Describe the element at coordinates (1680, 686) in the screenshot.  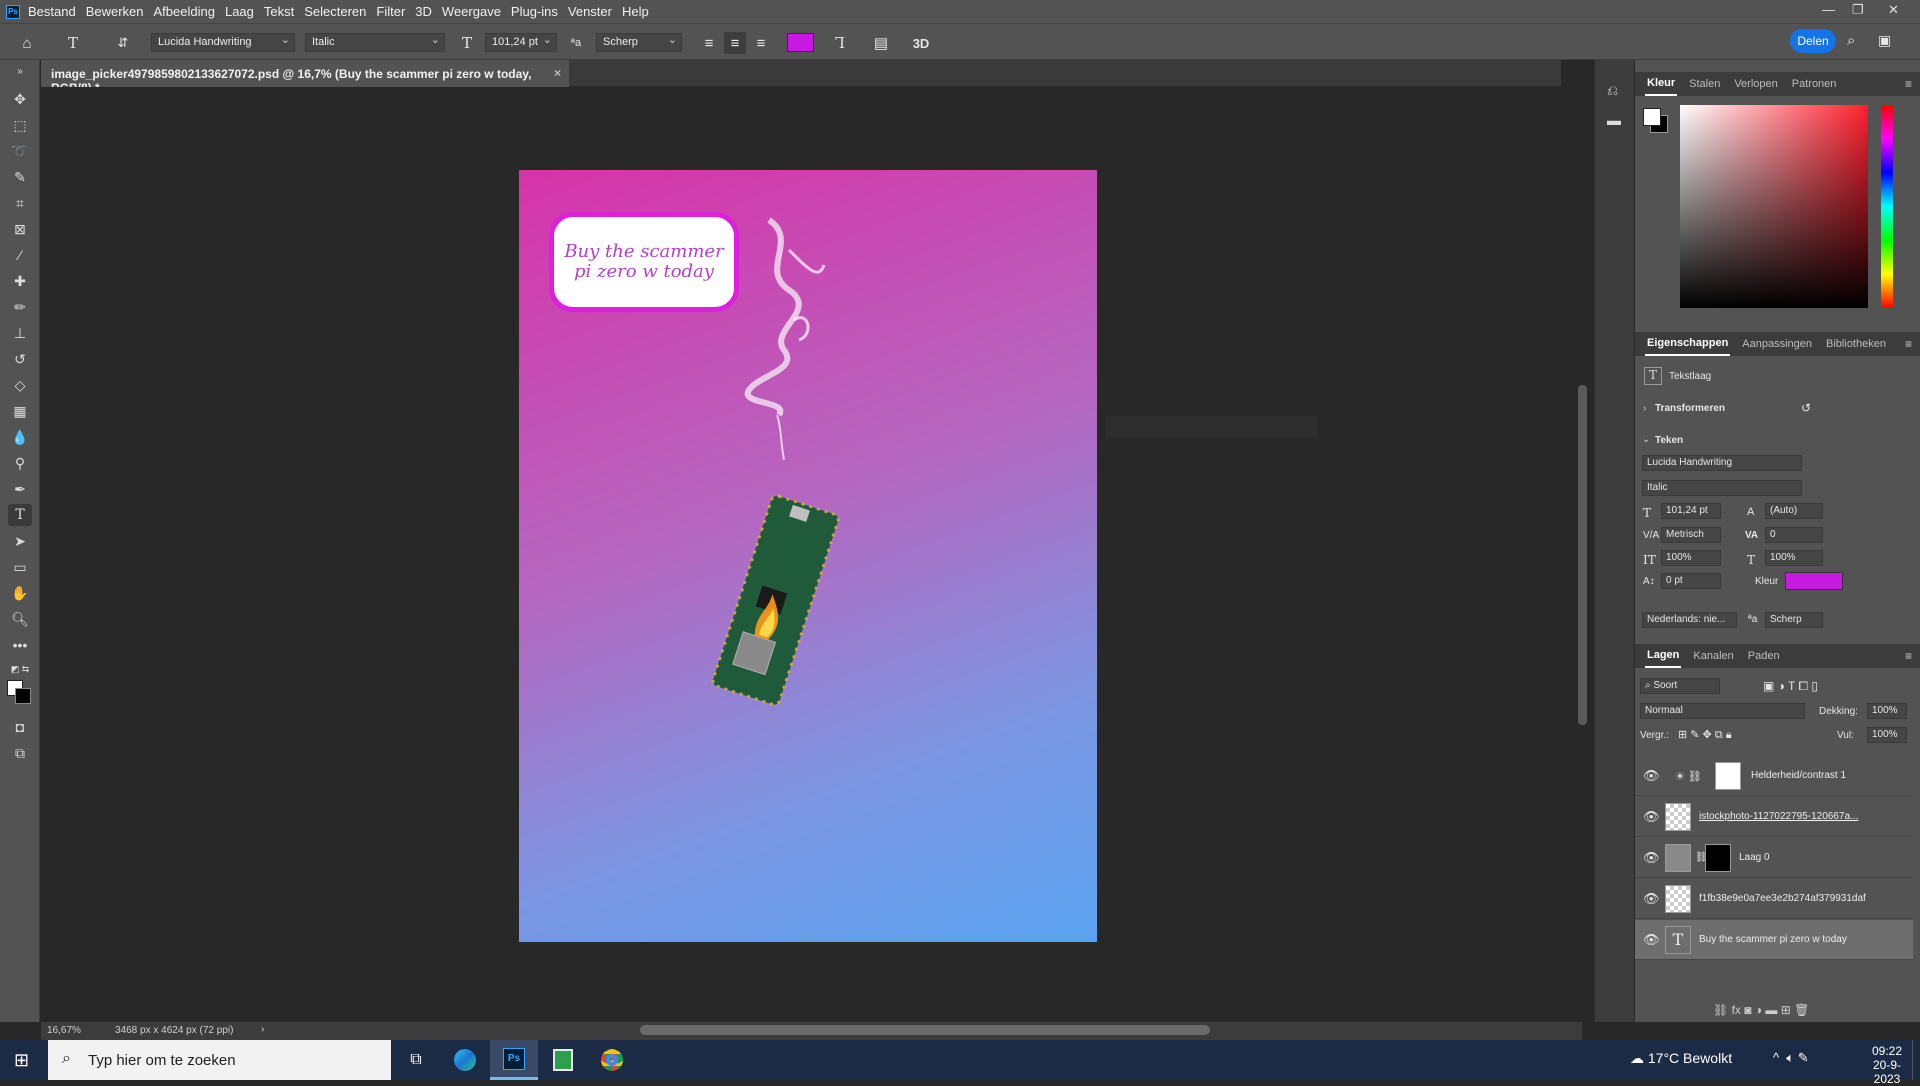
I see `layer-filter-dropdown: ⌕ Soort` at that location.